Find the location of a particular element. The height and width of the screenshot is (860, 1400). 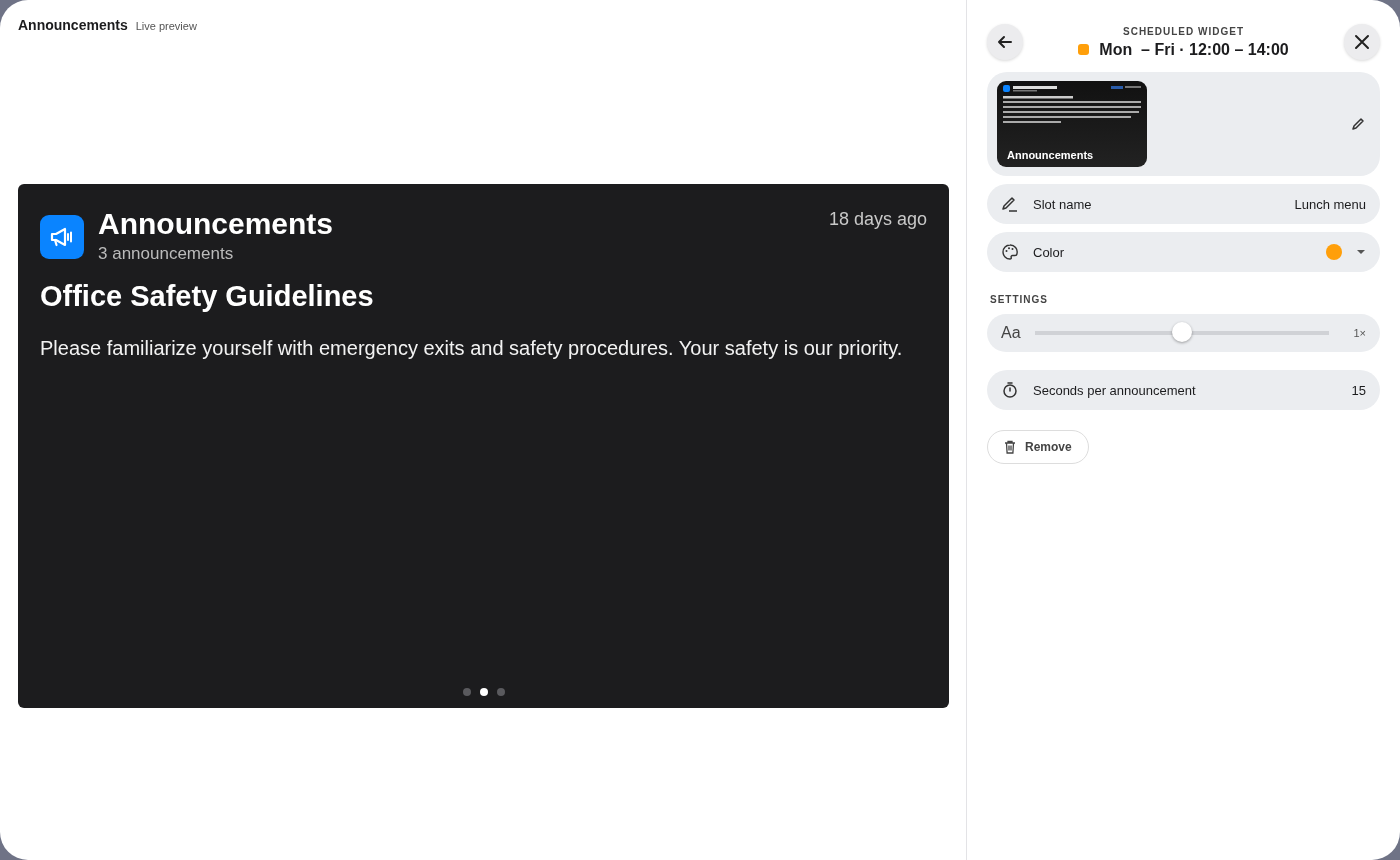

schedule-text: Mon – Fri · 12:00 – 14:00 is located at coordinates (1194, 49).